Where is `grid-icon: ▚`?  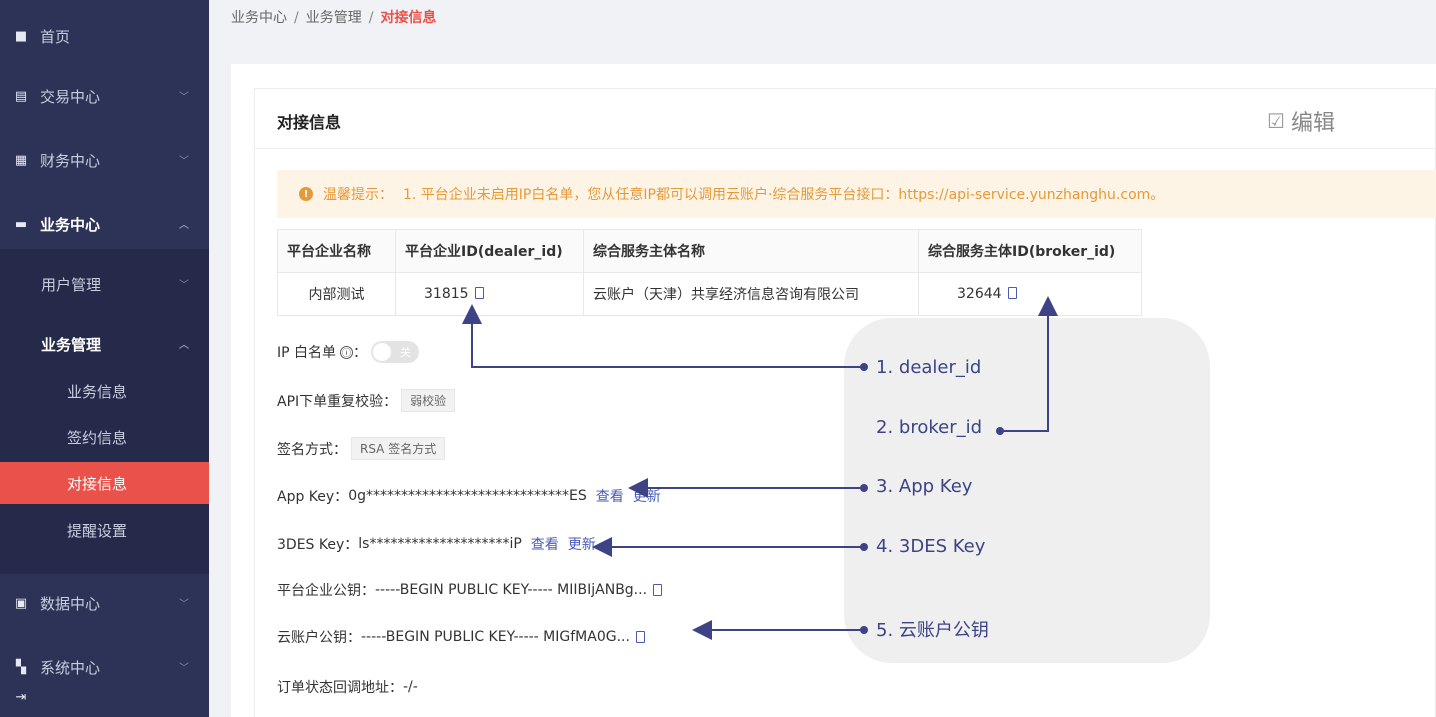
grid-icon: ▚ is located at coordinates (21, 667).